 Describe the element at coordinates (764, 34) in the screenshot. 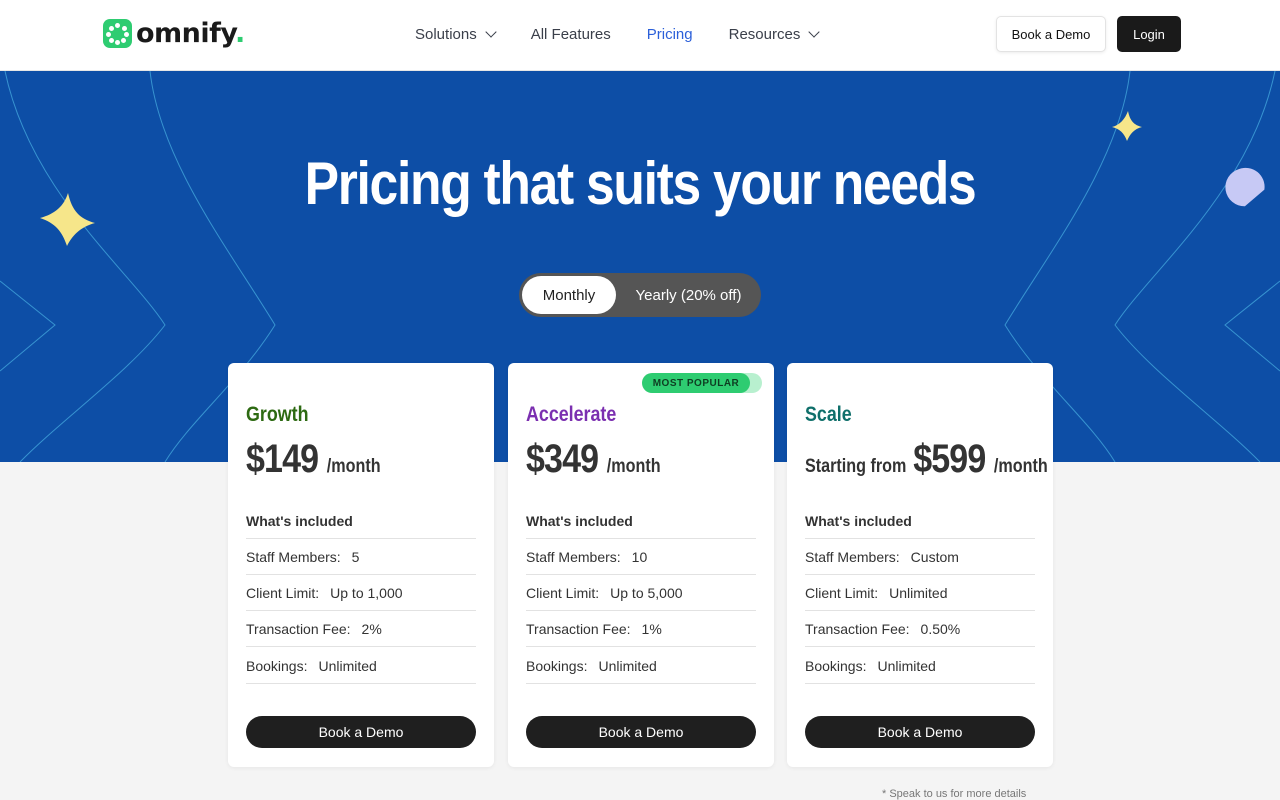

I see `nav-resources-label: Resources` at that location.